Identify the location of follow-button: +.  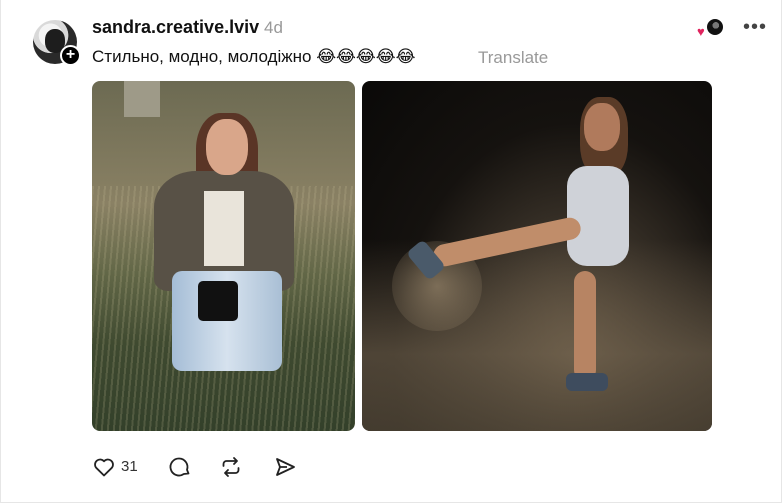
(70, 55).